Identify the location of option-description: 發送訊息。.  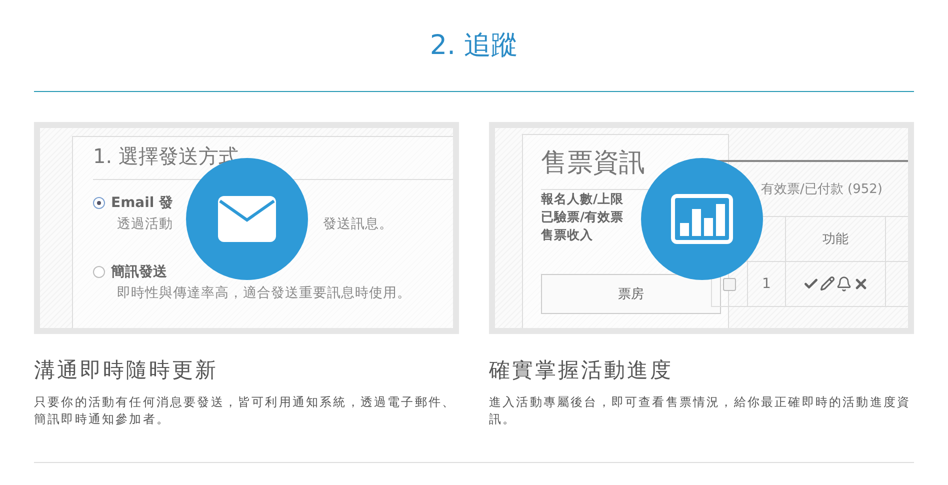
(358, 224).